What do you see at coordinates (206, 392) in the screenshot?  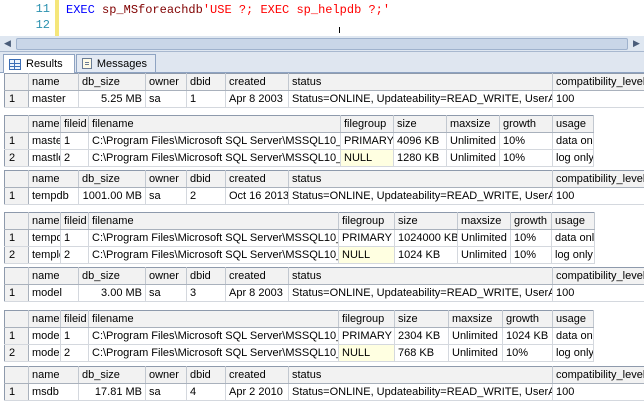 I see `grid-cell: 4` at bounding box center [206, 392].